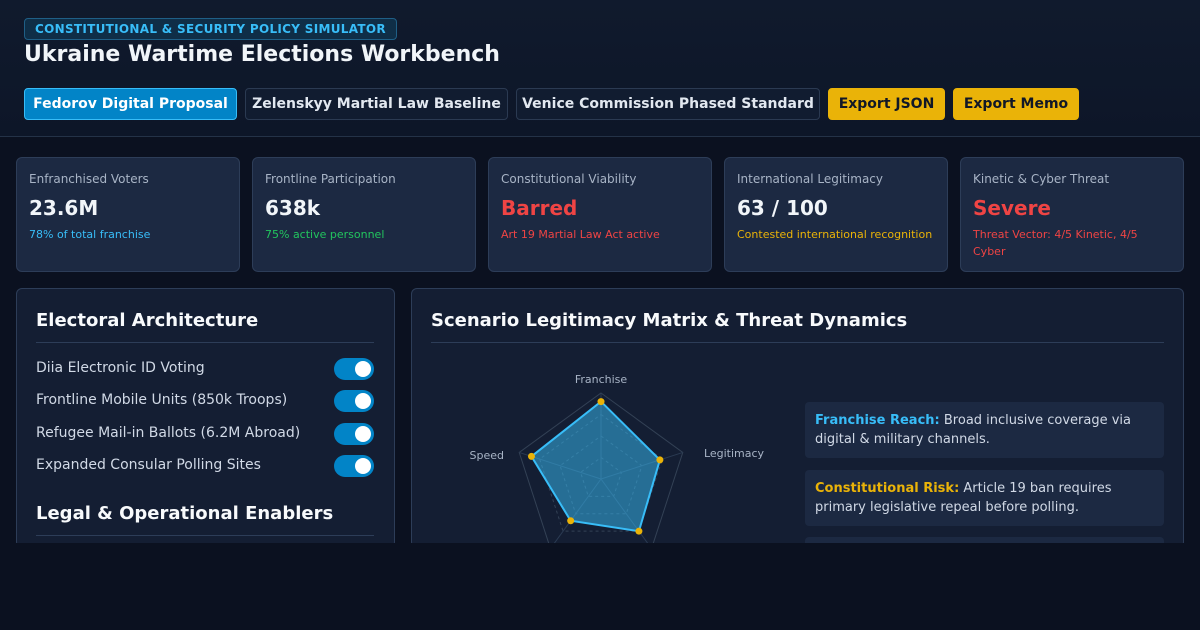 The image size is (1200, 630). Describe the element at coordinates (64, 208) in the screenshot. I see `metric-value: 23.6M` at that location.